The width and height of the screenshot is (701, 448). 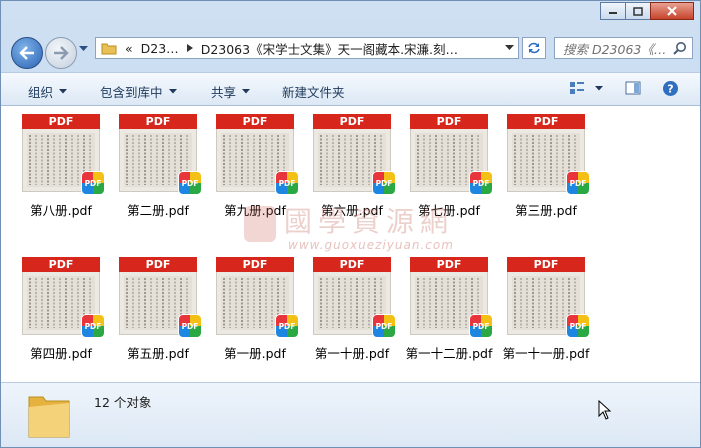 I want to click on forward-button, so click(x=61, y=53).